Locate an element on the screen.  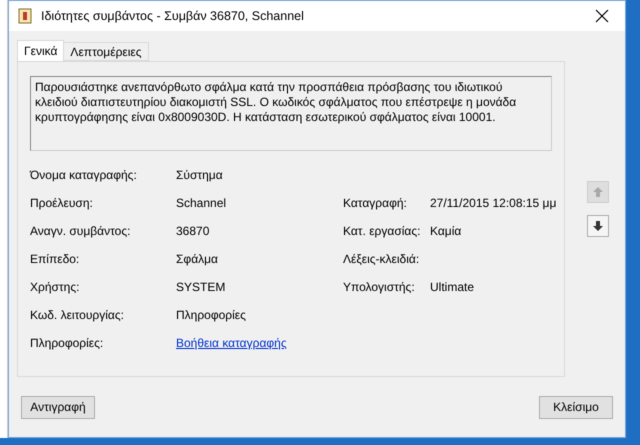
copy-button: Αντιγραφή is located at coordinates (58, 407).